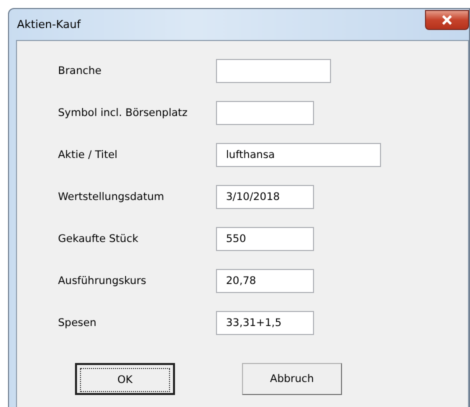  Describe the element at coordinates (265, 196) in the screenshot. I see `input-field: 3/10/2018` at that location.